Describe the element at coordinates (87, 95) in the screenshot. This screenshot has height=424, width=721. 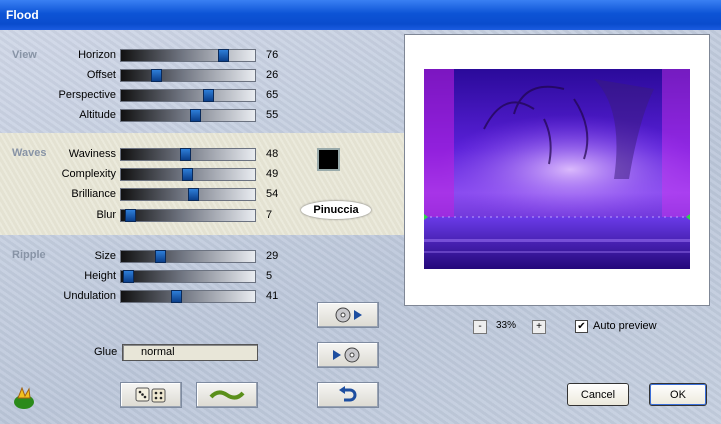
I see `slider-label: Perspective` at that location.